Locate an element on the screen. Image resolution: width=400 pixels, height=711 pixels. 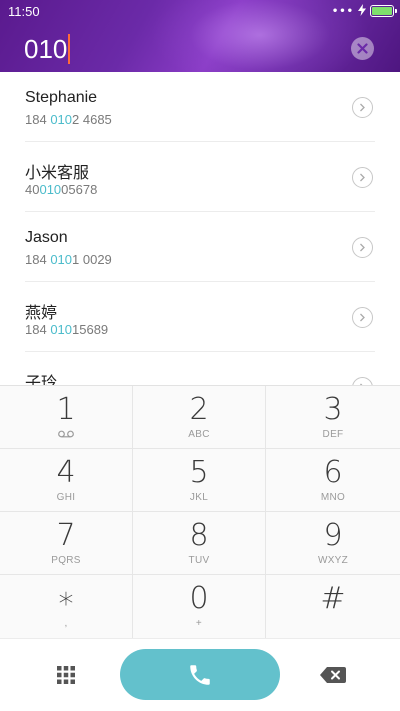
text-cursor is located at coordinates (69, 49).